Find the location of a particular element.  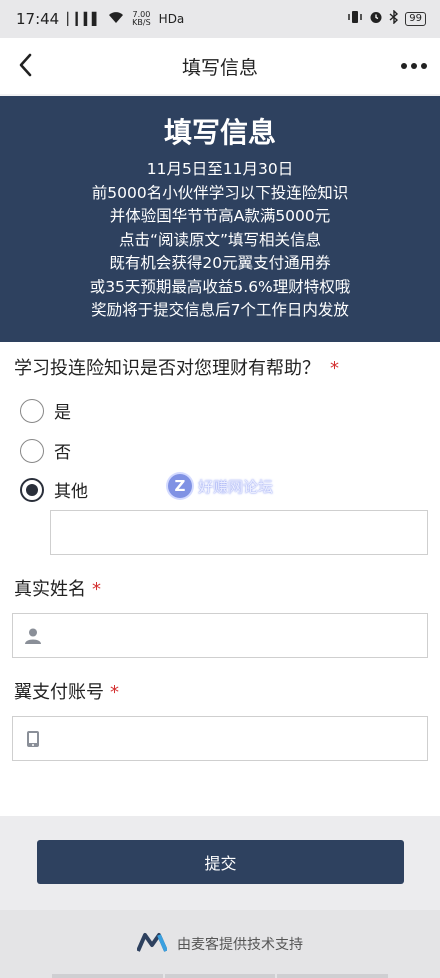

submit-button: 提交 is located at coordinates (220, 862).